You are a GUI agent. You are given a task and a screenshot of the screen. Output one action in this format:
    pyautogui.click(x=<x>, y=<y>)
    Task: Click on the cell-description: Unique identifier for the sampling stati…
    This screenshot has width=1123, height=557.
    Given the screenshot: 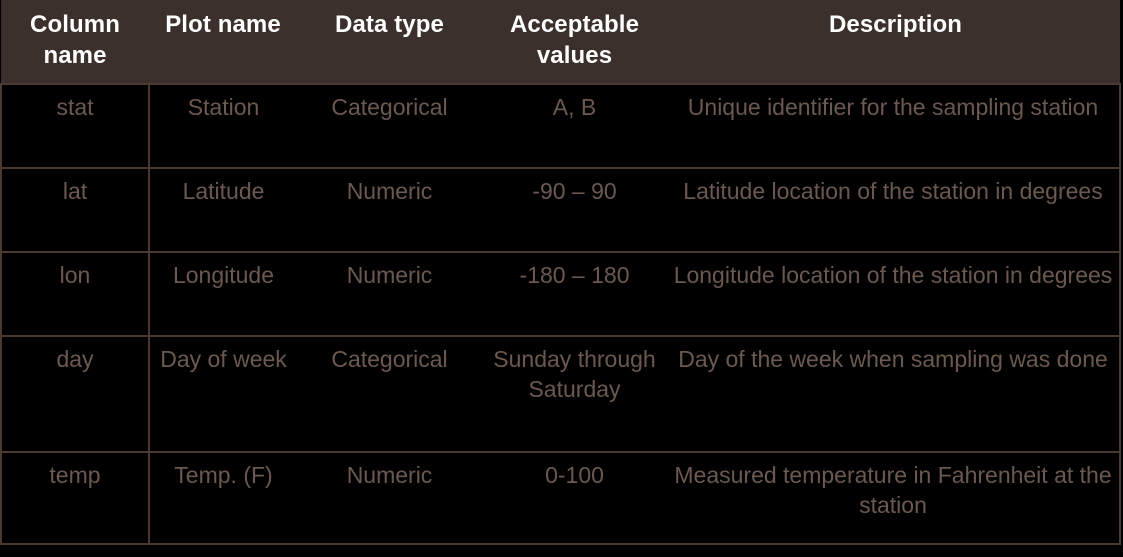 What is the action you would take?
    pyautogui.click(x=894, y=126)
    